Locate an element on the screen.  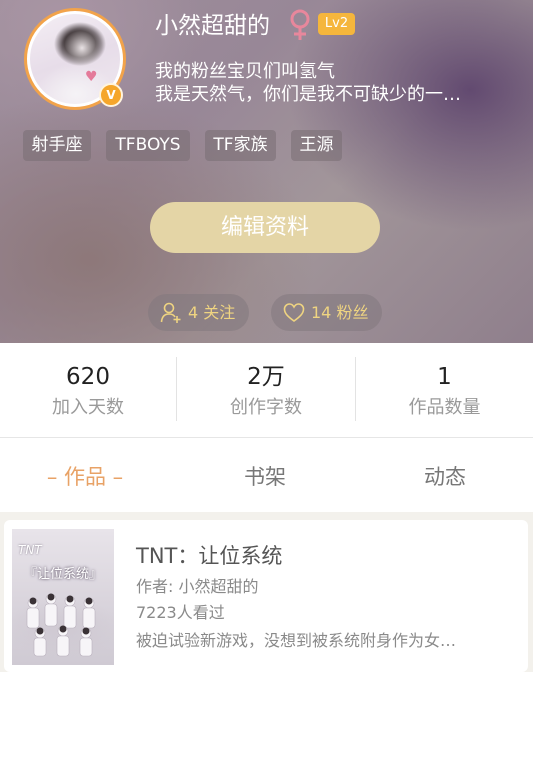
stat-join-days: 620 加入天数 is located at coordinates (88, 390).